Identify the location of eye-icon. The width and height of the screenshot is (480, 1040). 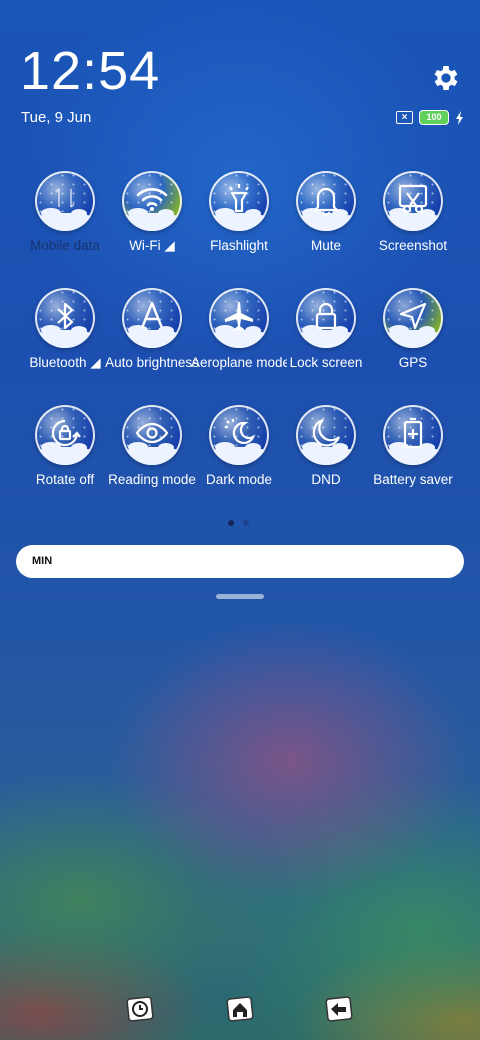
(152, 433).